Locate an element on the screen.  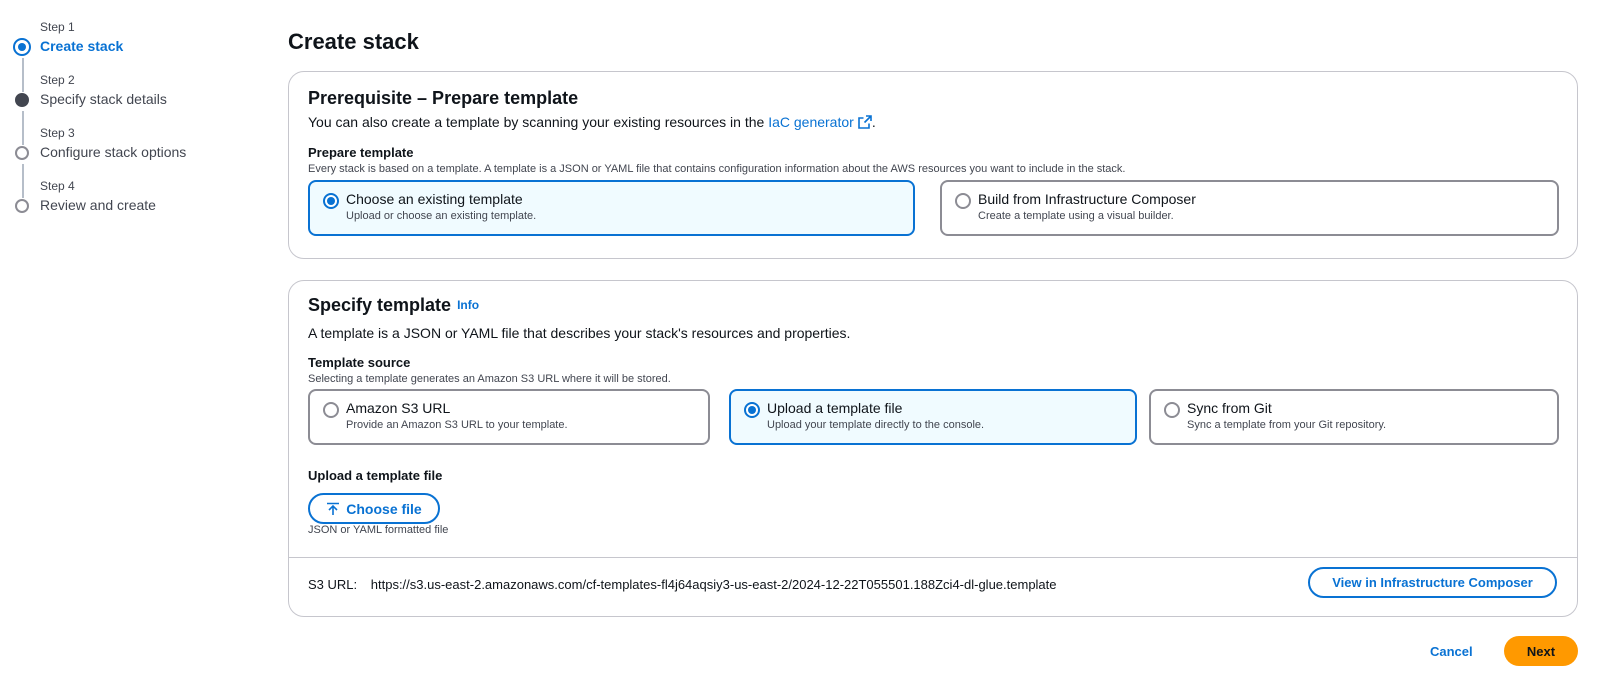
step-number: Step 2 is located at coordinates (57, 80).